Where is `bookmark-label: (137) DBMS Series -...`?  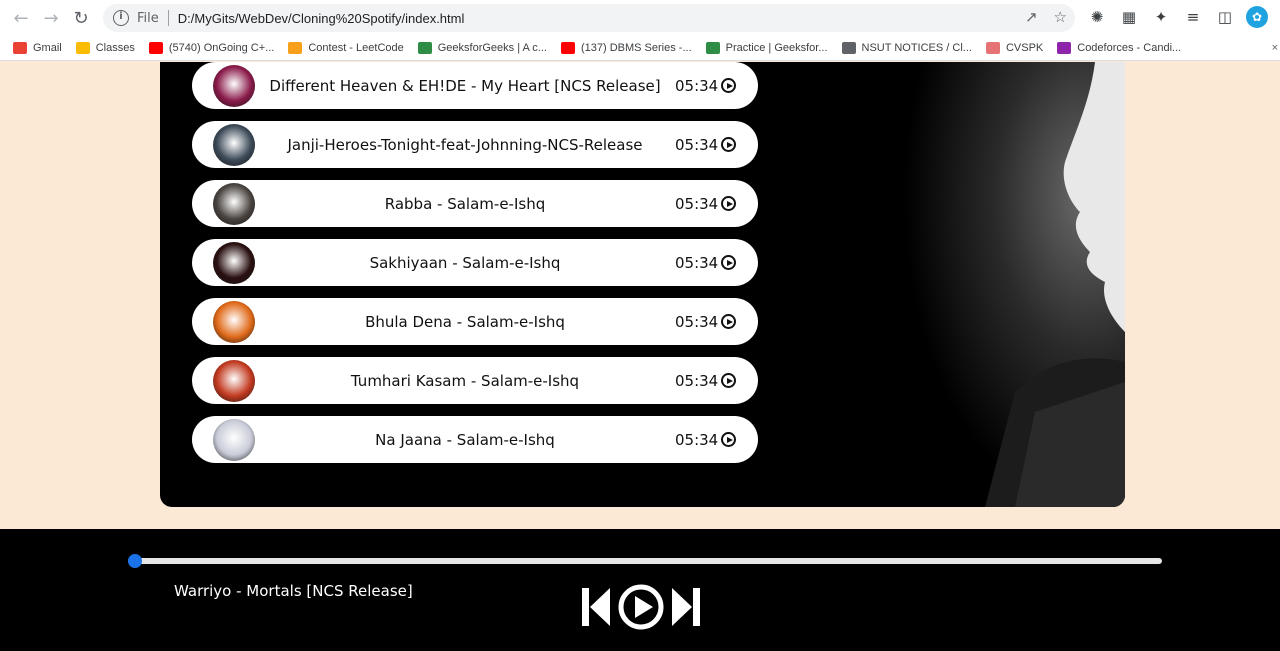 bookmark-label: (137) DBMS Series -... is located at coordinates (636, 48).